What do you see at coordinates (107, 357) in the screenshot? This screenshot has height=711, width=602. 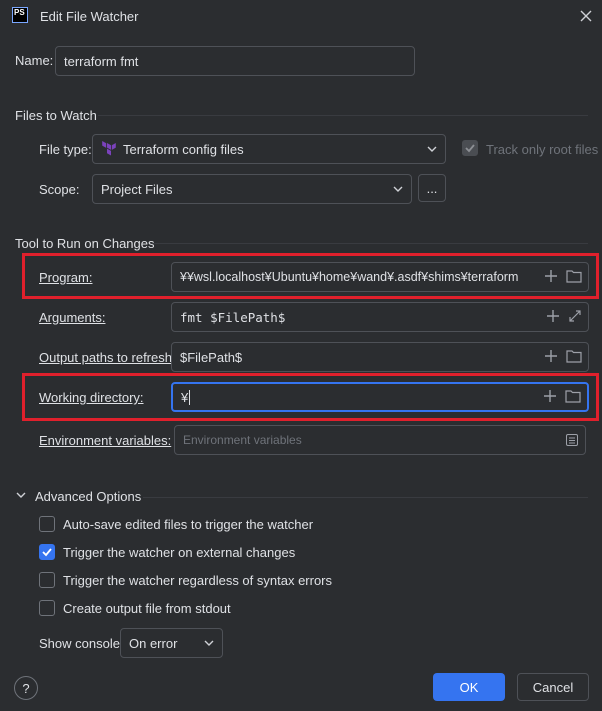 I see `output-paths-label: Output paths to refresh:` at bounding box center [107, 357].